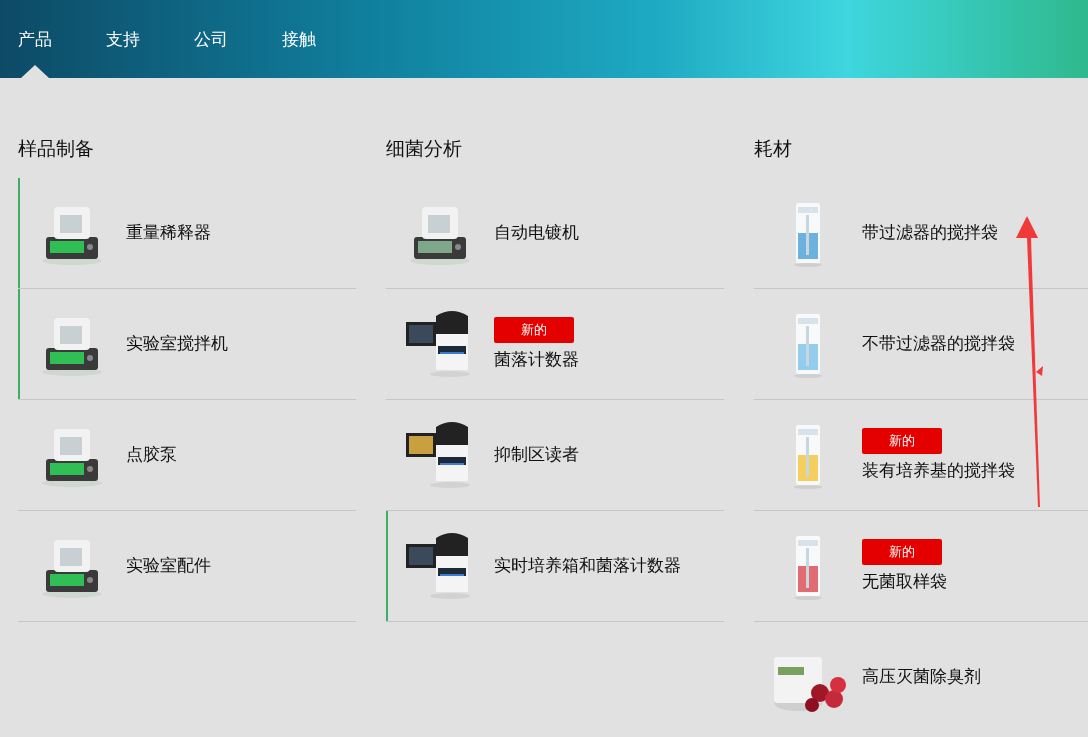 This screenshot has width=1088, height=737. What do you see at coordinates (938, 471) in the screenshot?
I see `product-link: 装有培养基的搅拌袋` at bounding box center [938, 471].